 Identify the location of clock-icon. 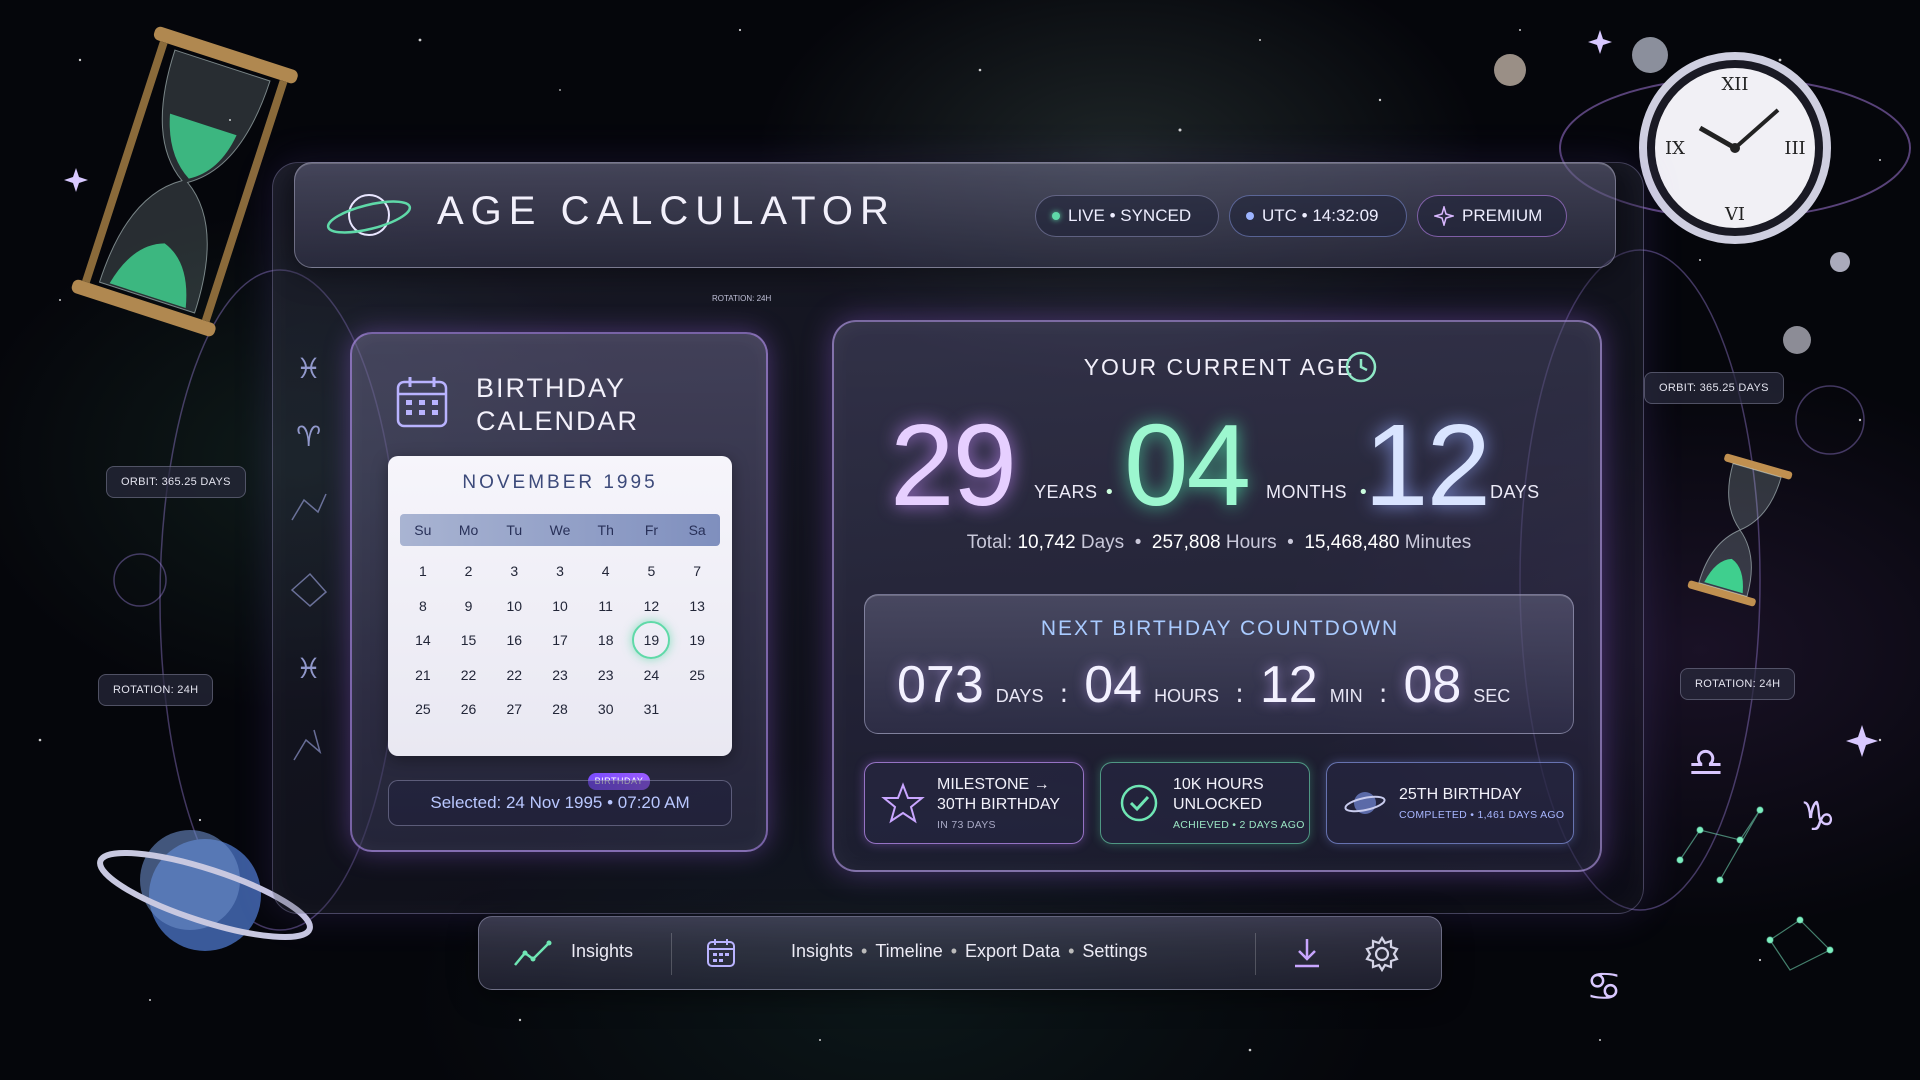
(1361, 367).